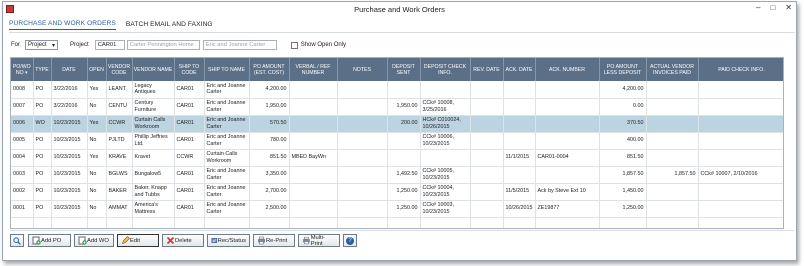 This screenshot has width=804, height=266. Describe the element at coordinates (399, 9) in the screenshot. I see `window-title: Purchase and Work Orders` at that location.